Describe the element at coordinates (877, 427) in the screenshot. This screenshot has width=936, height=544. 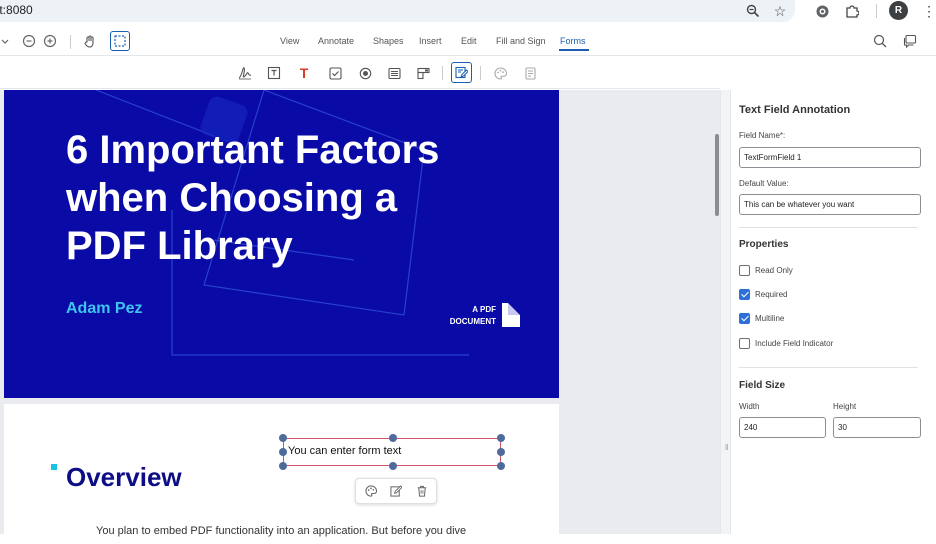
I see `height-input: 30` at that location.